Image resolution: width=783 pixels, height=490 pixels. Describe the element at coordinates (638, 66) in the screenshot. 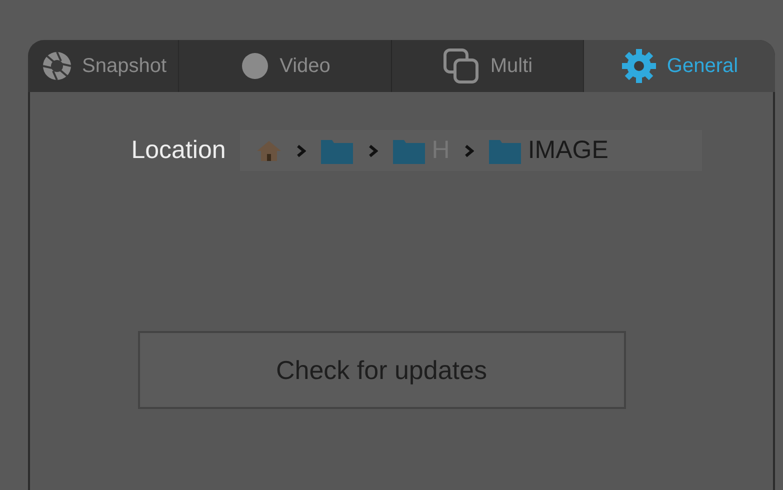

I see `gear-icon` at that location.